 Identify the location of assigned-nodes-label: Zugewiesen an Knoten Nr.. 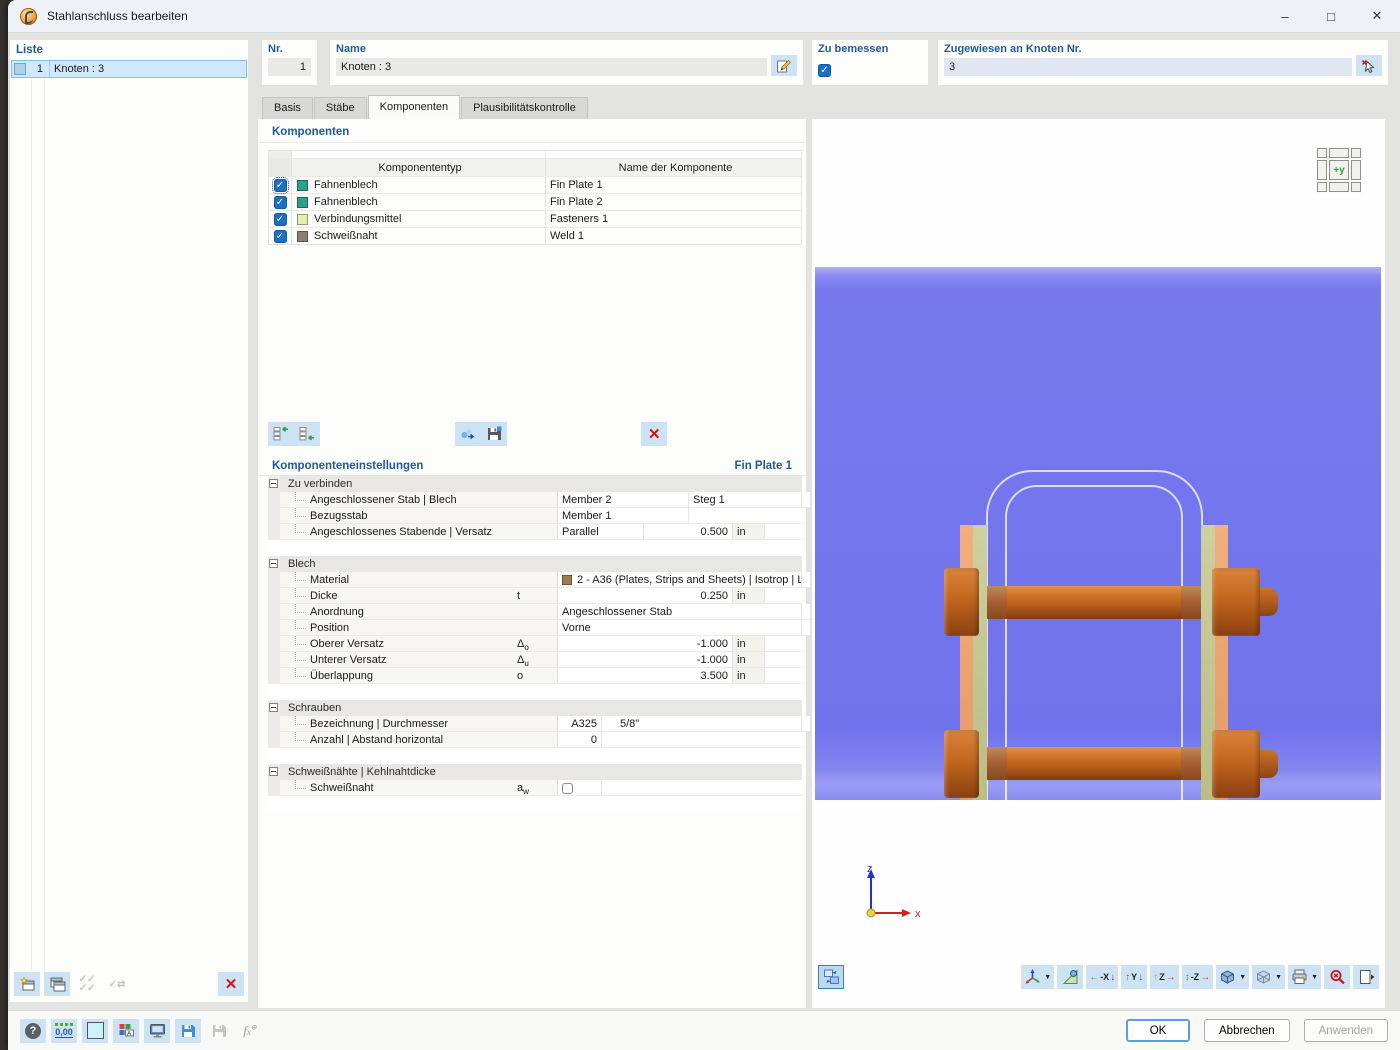
(1013, 49).